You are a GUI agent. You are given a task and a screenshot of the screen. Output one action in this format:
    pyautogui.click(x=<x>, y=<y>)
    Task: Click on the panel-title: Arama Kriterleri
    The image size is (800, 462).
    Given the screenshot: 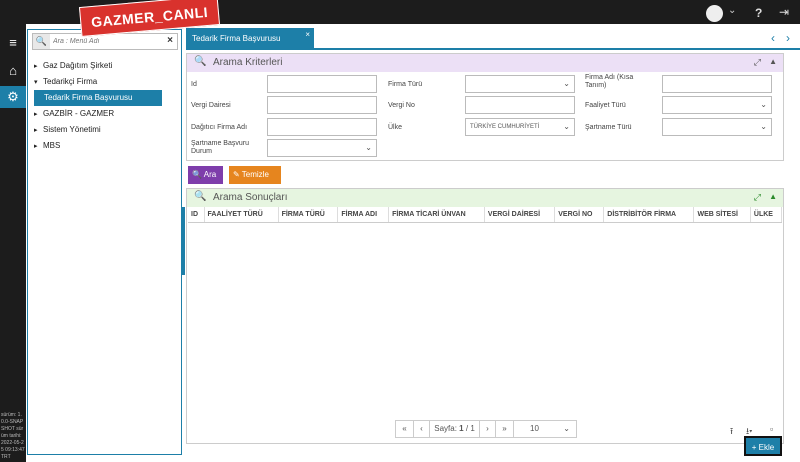 What is the action you would take?
    pyautogui.click(x=248, y=62)
    